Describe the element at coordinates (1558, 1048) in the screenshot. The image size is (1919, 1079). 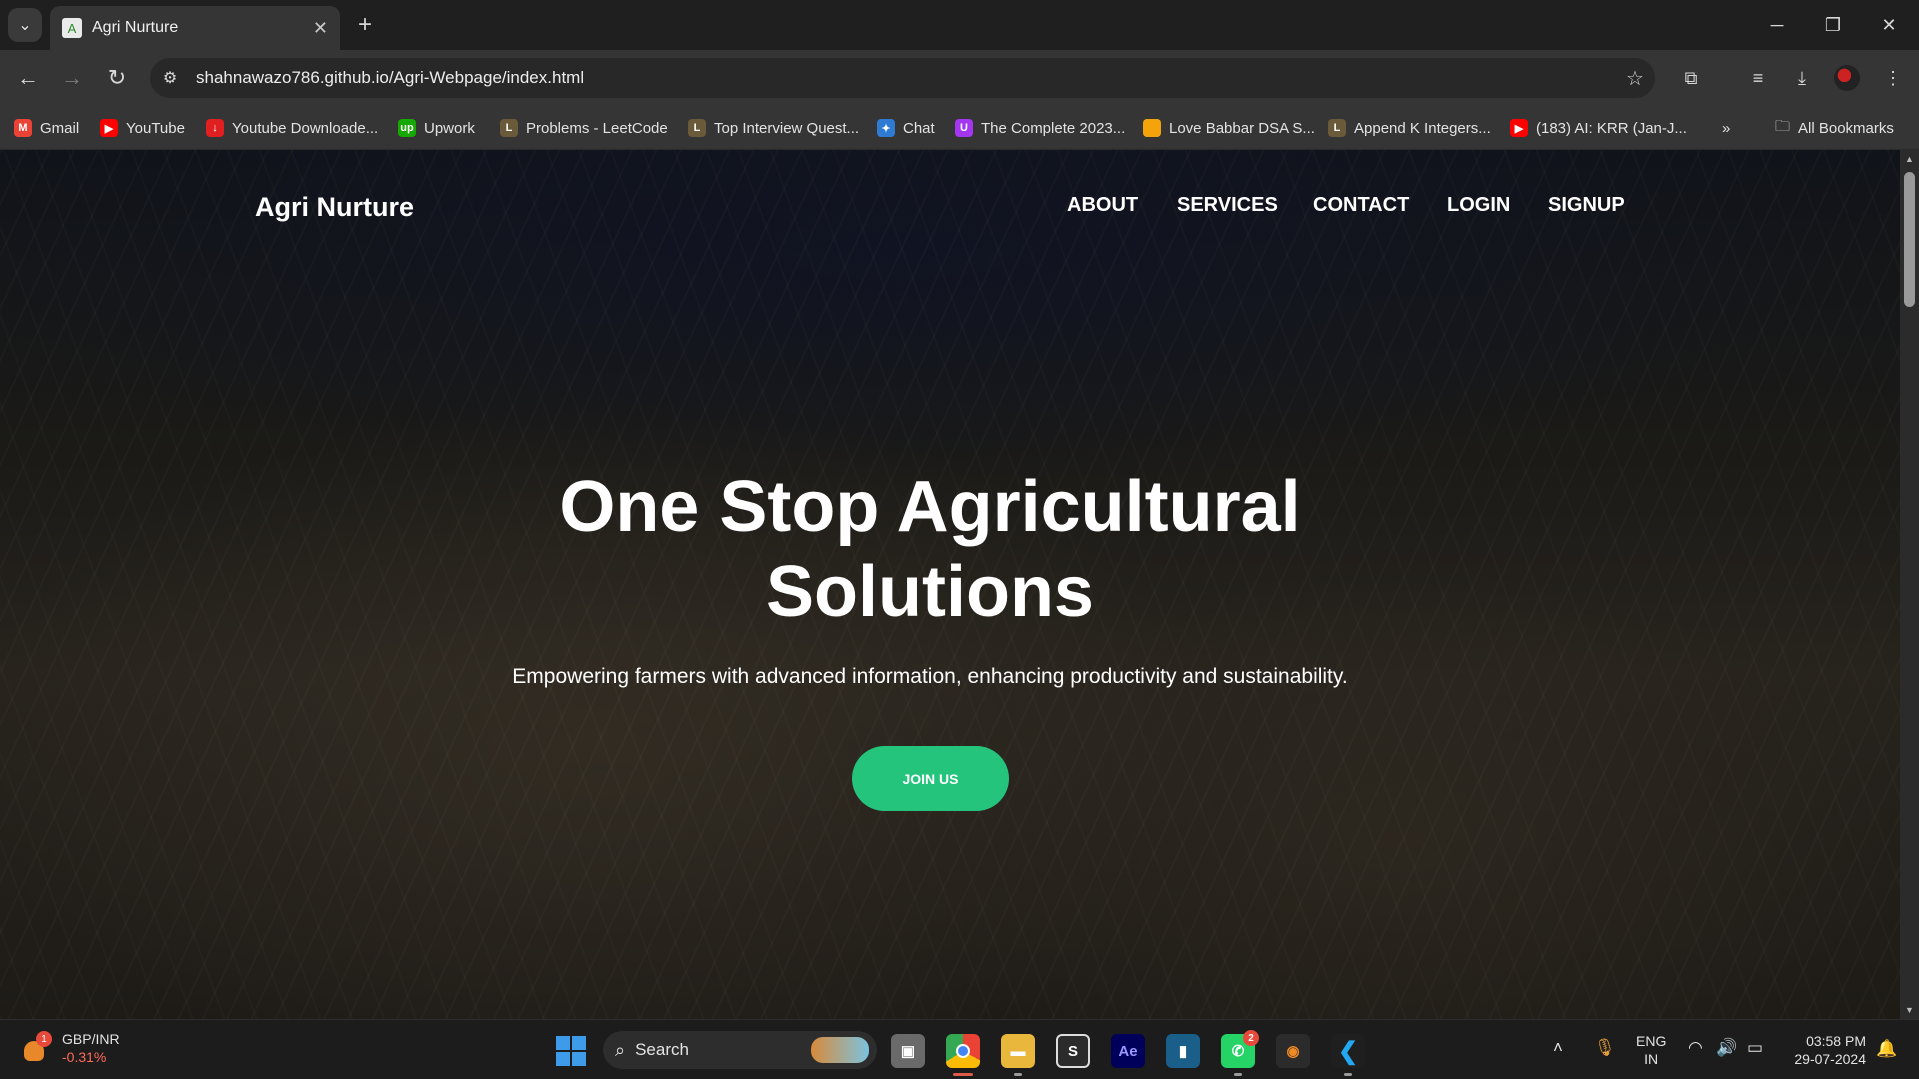
I see `tray-overflow-icon: ˄` at that location.